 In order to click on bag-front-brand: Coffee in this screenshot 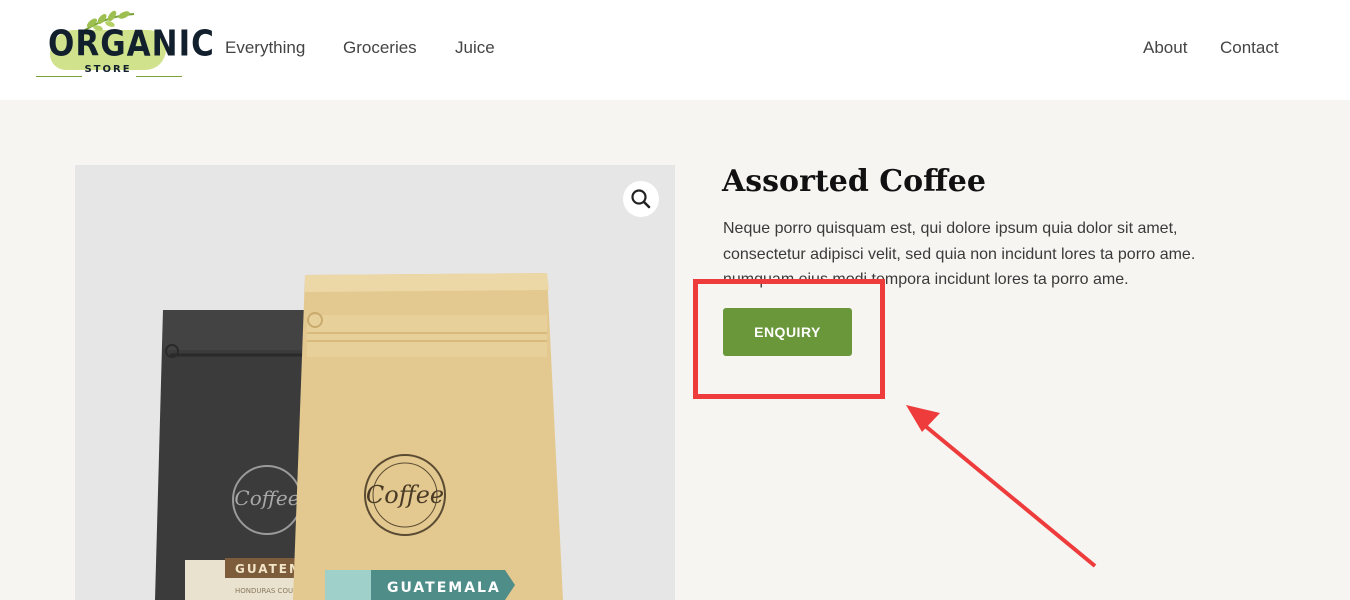, I will do `click(405, 495)`.